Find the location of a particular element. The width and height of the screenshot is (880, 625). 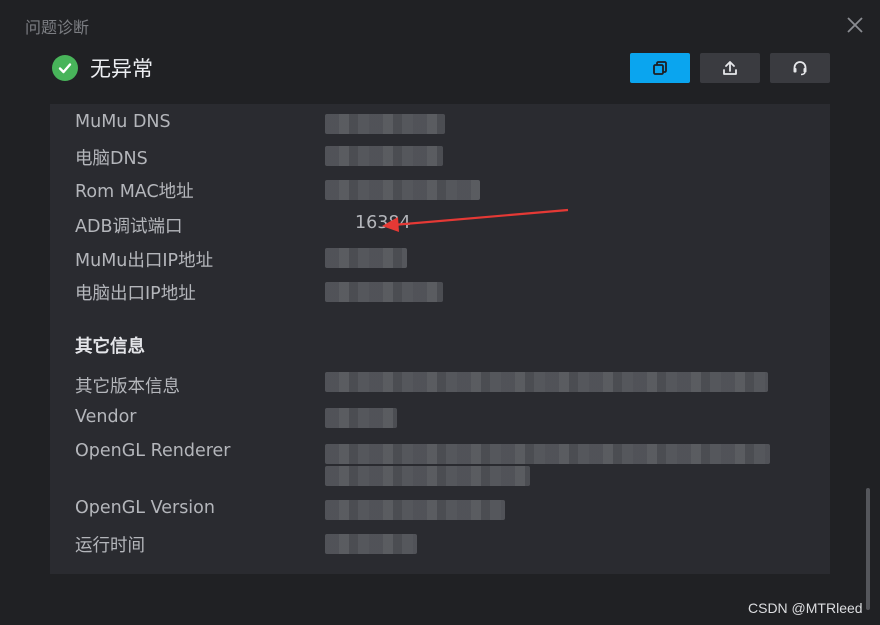

row-other-version: 其它版本信息 is located at coordinates (127, 385).